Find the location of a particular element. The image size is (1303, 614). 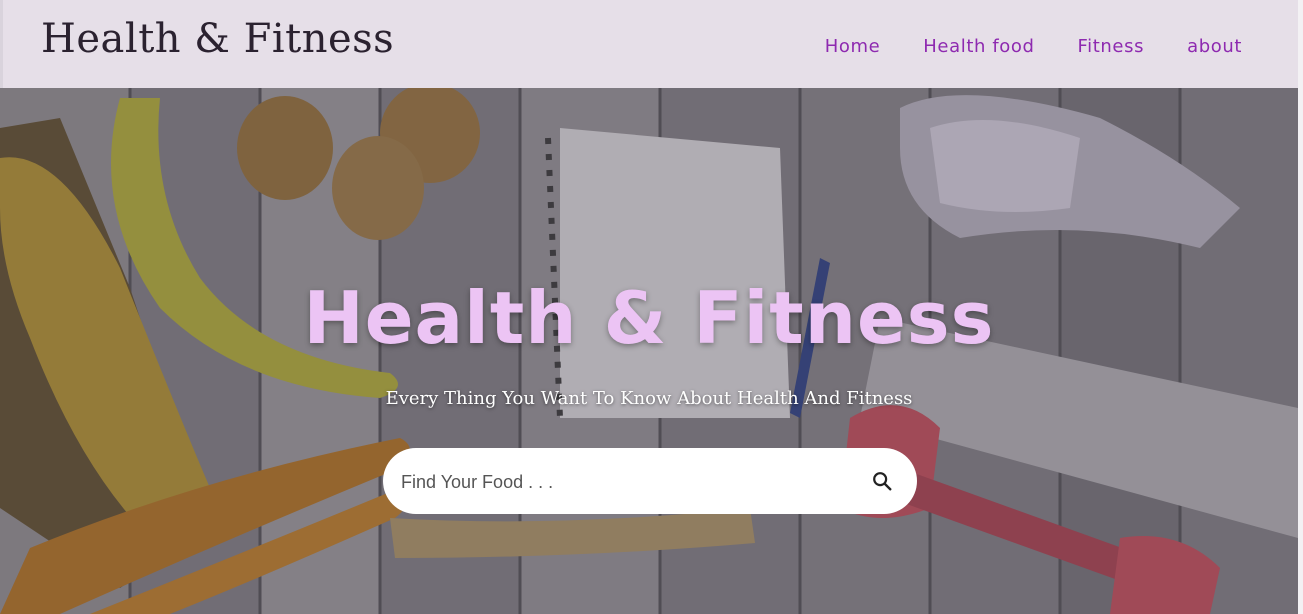

nav-link-home: Home is located at coordinates (853, 46).